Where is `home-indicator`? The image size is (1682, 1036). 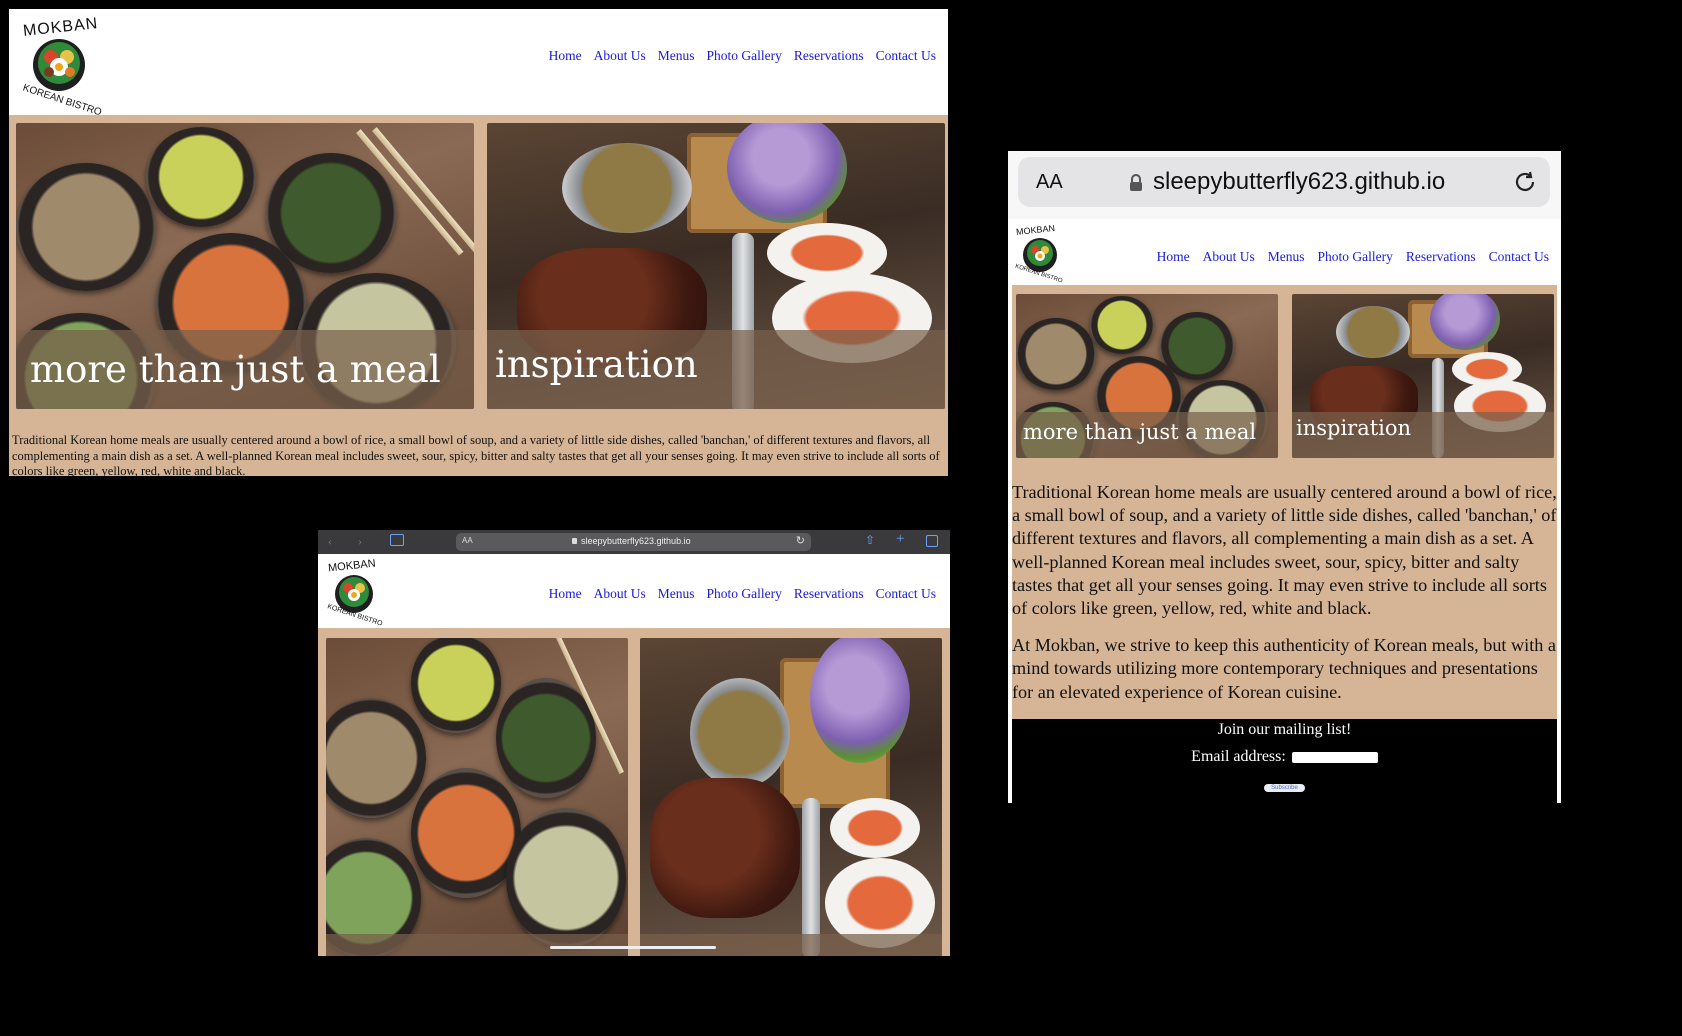 home-indicator is located at coordinates (633, 947).